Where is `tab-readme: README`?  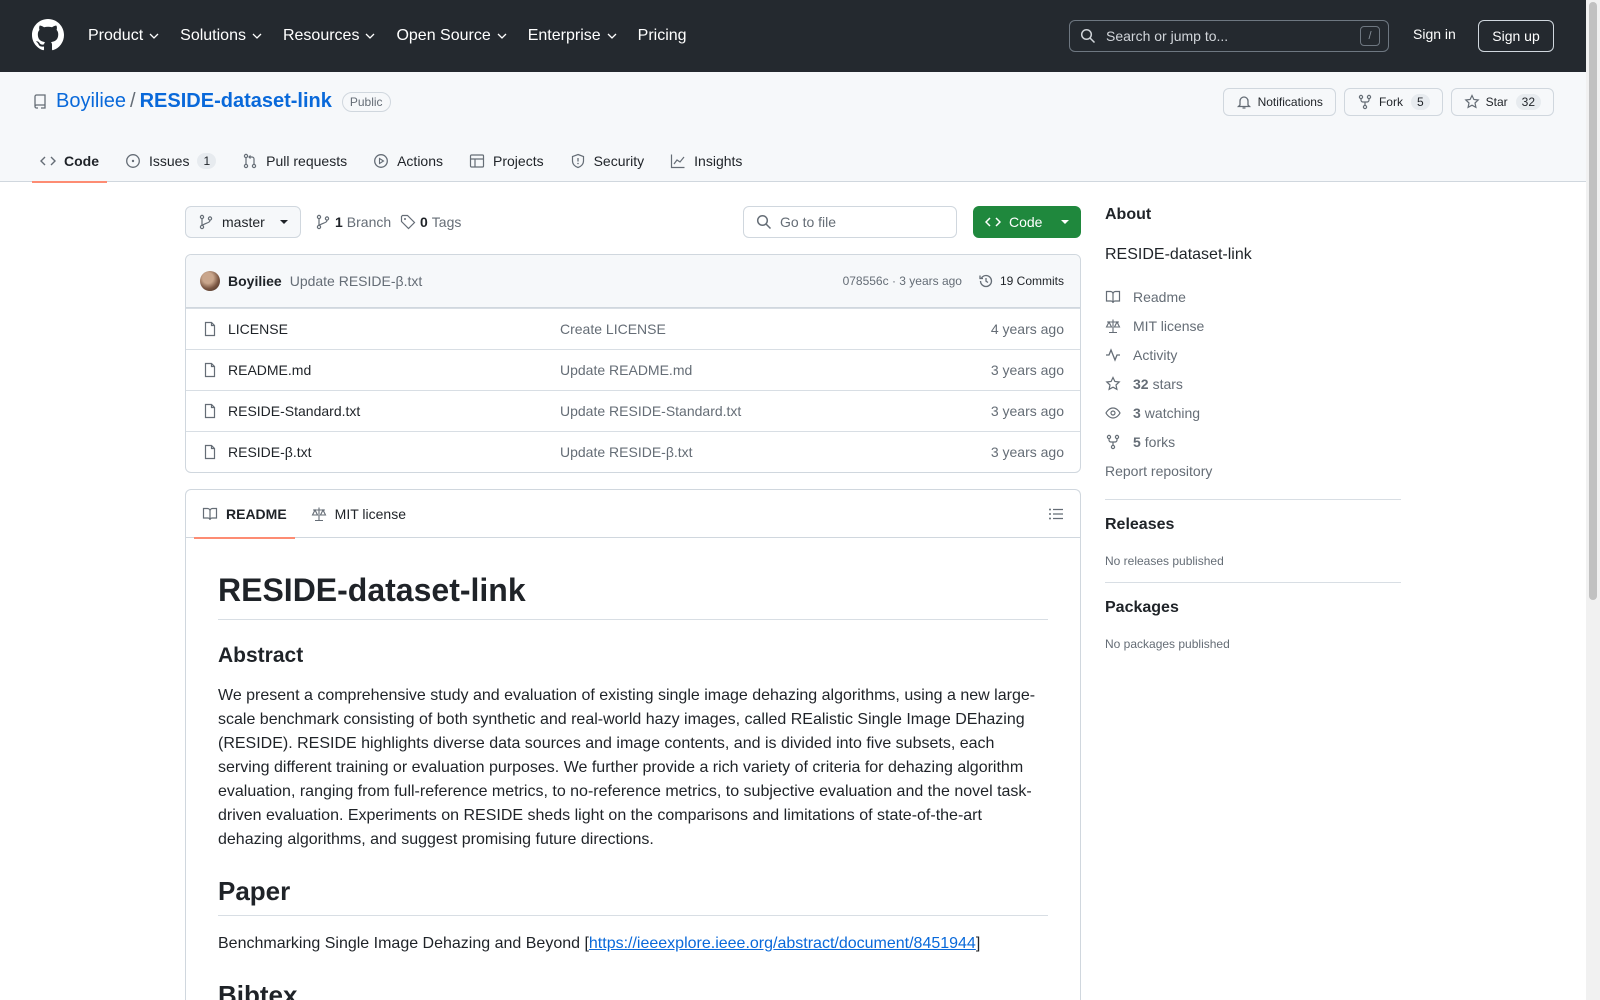 tab-readme: README is located at coordinates (244, 514).